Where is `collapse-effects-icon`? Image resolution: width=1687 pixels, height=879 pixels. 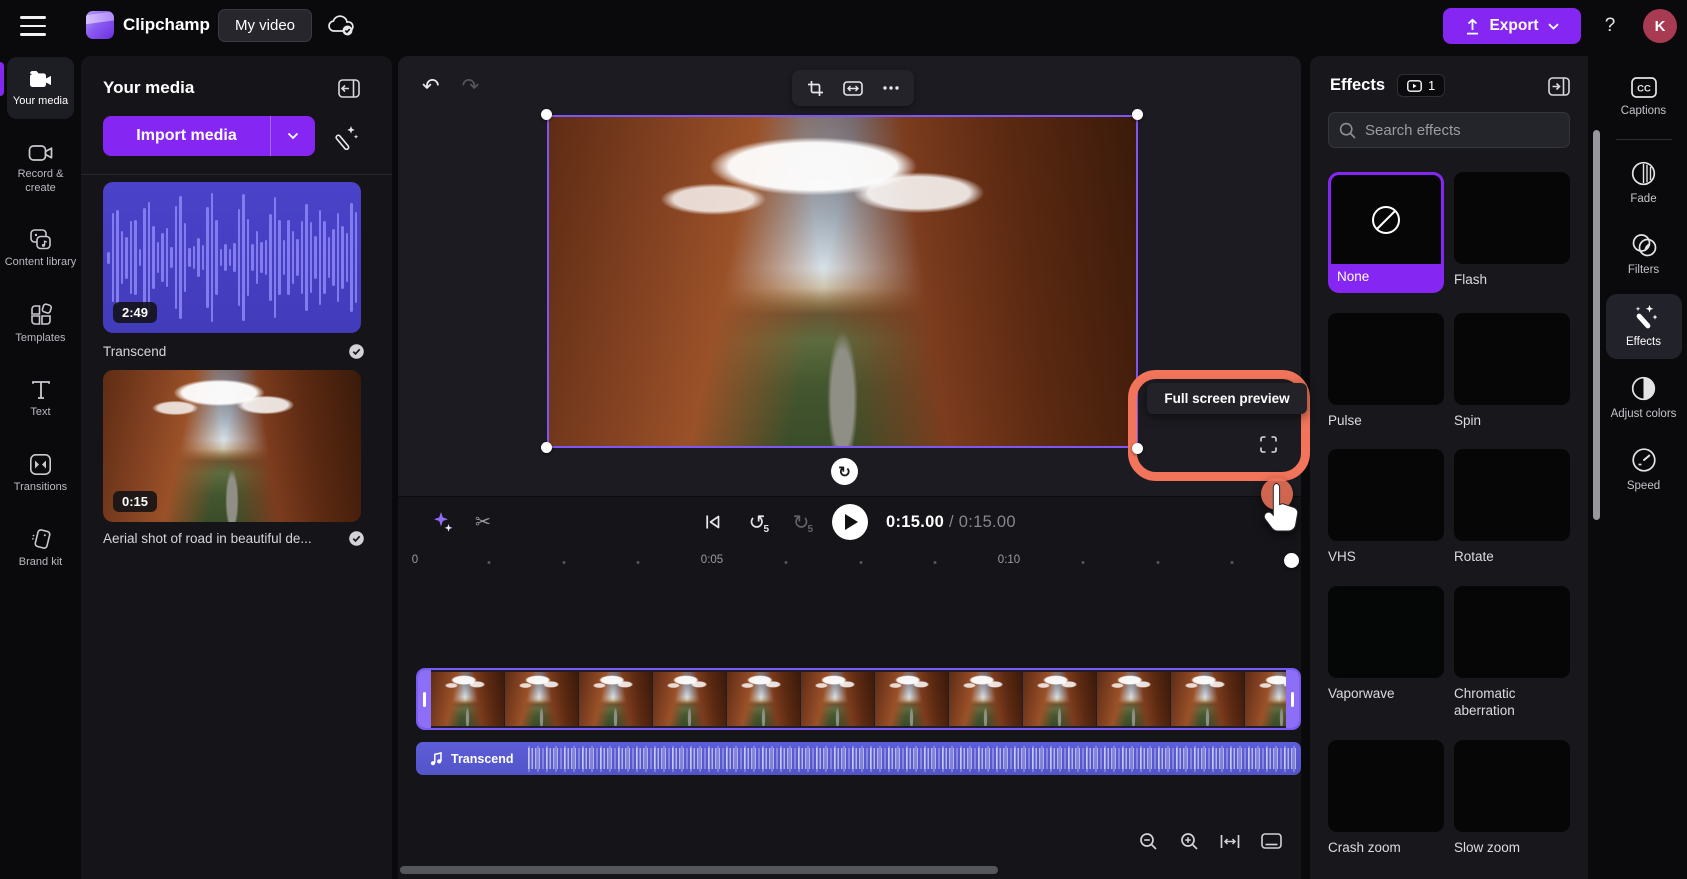 collapse-effects-icon is located at coordinates (1559, 86).